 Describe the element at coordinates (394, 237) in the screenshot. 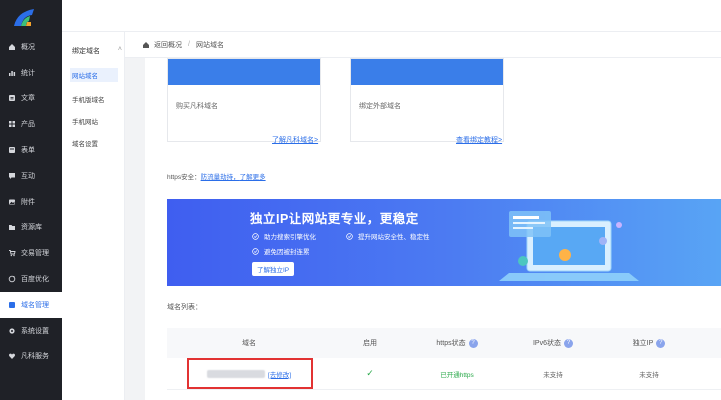

I see `banner-feature-text: 提升网站安全性、稳定性` at that location.